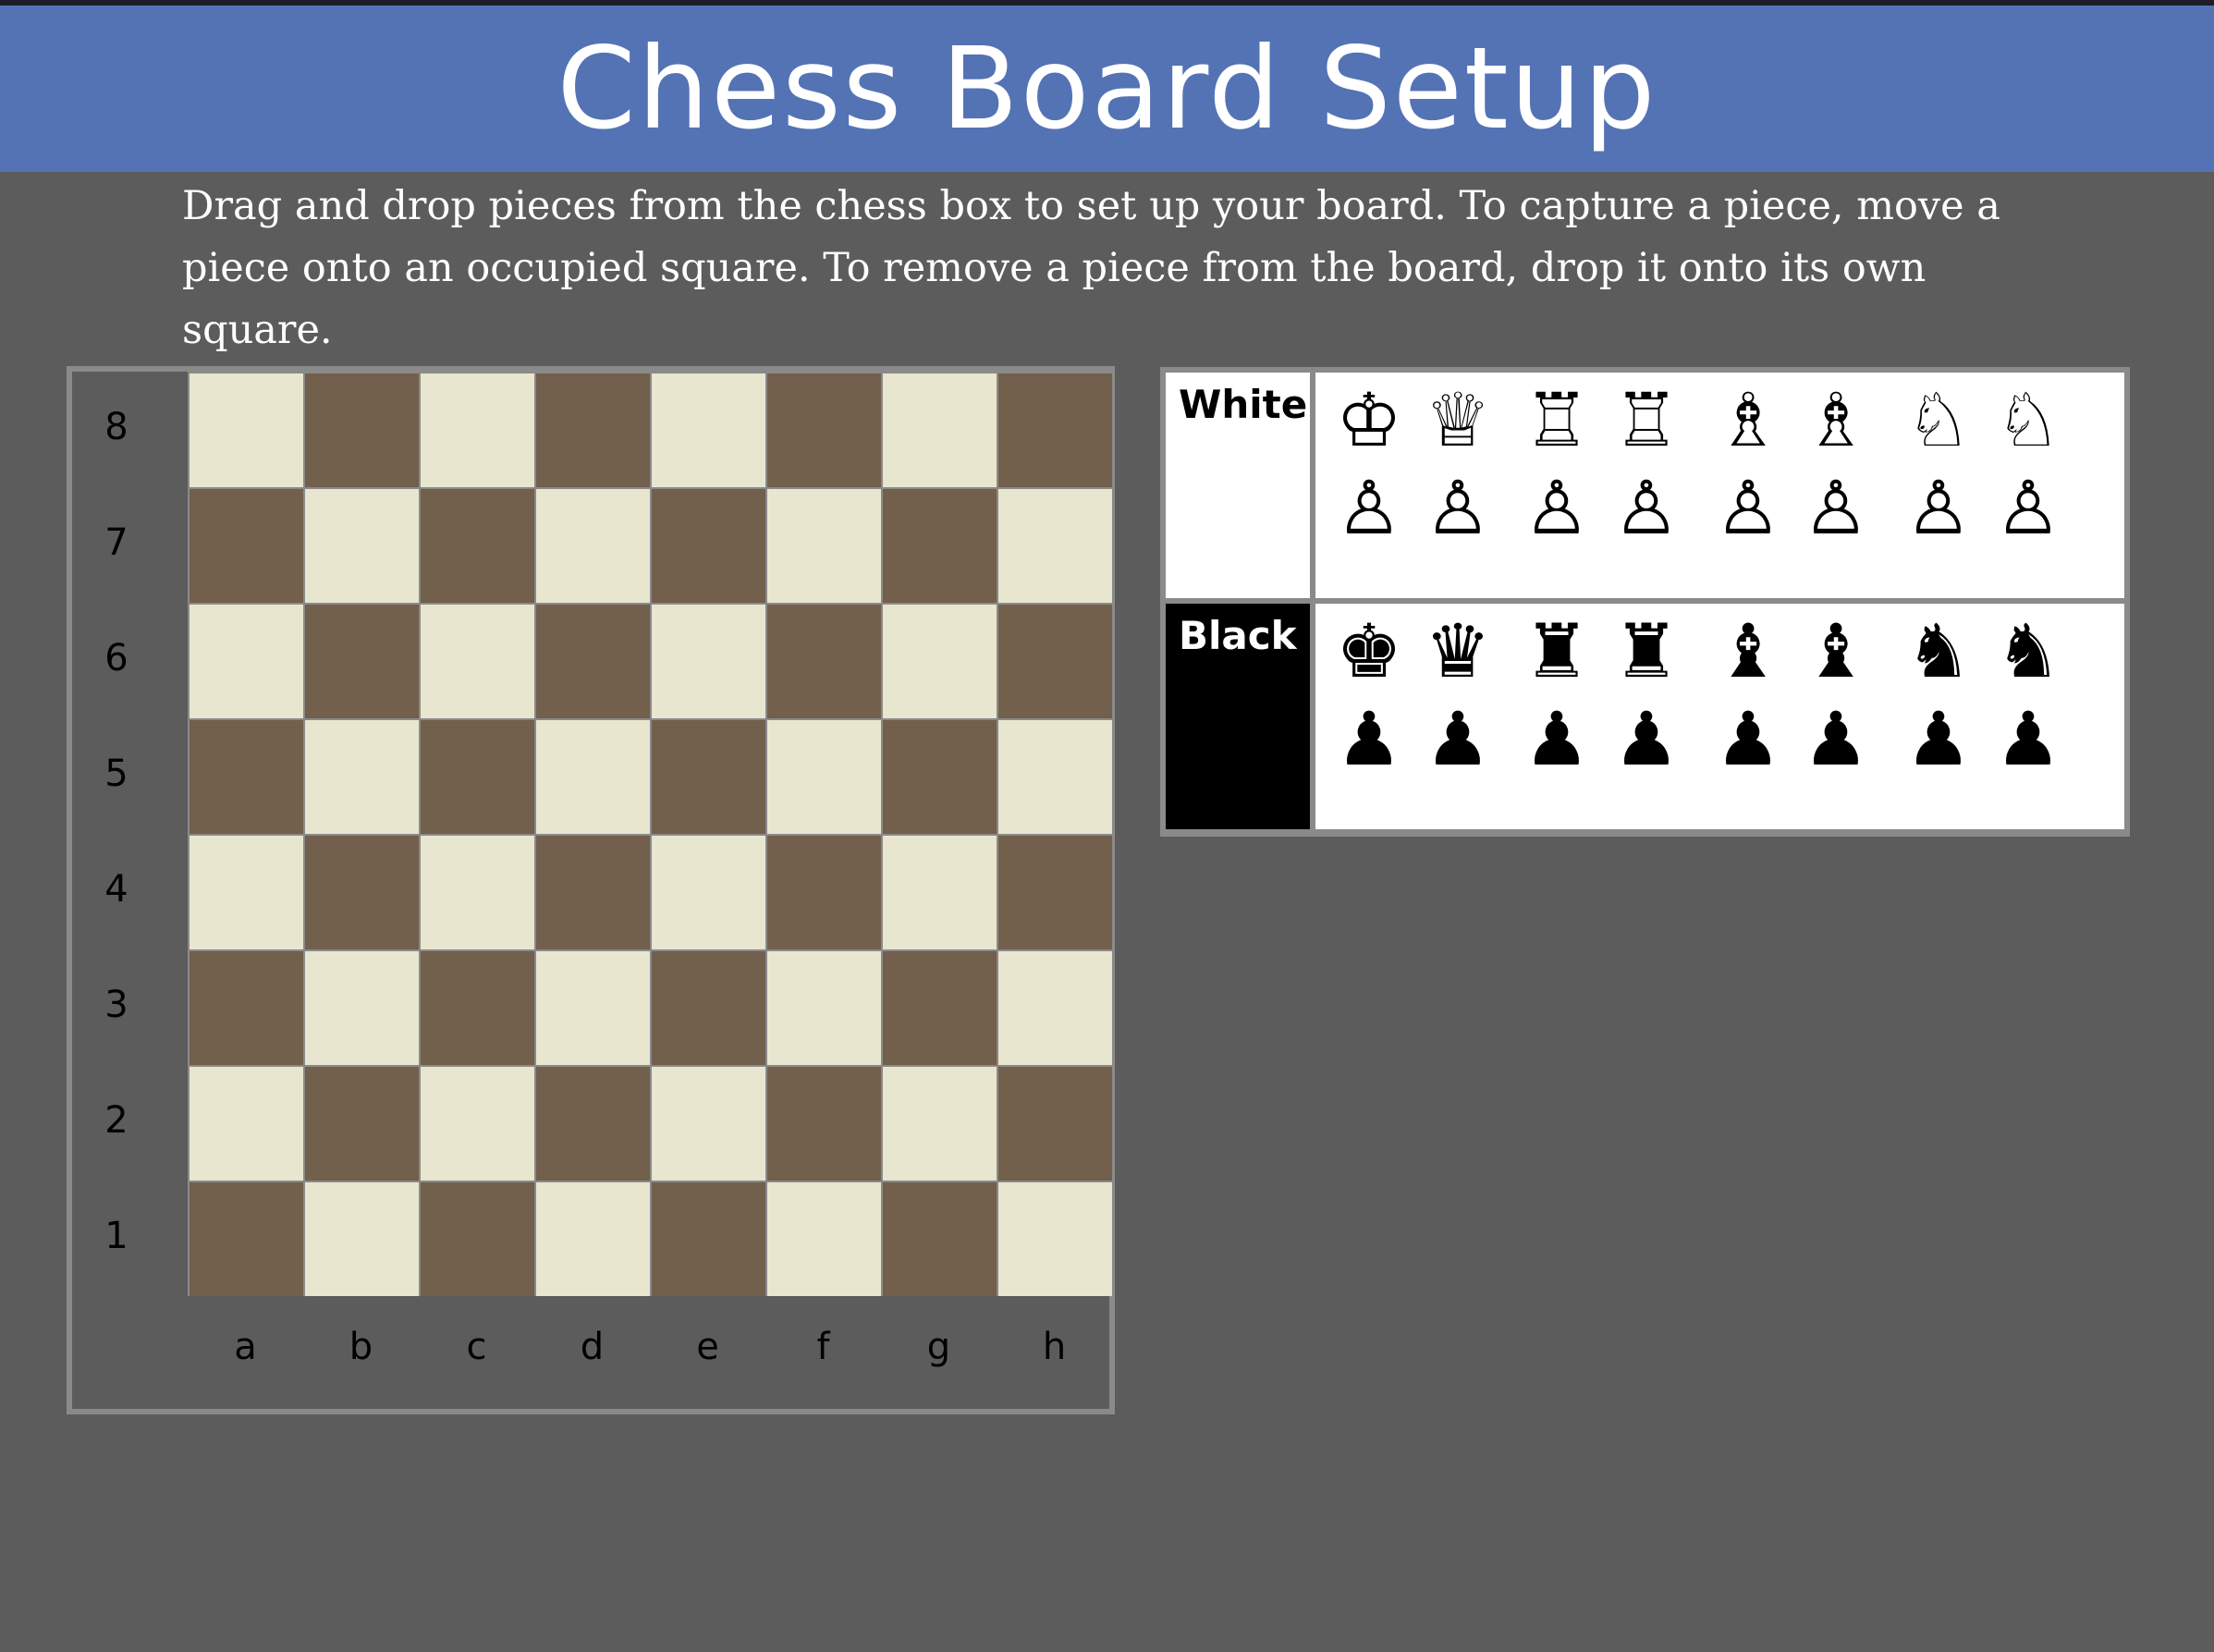  What do you see at coordinates (1055, 1124) in the screenshot?
I see `square-h2` at bounding box center [1055, 1124].